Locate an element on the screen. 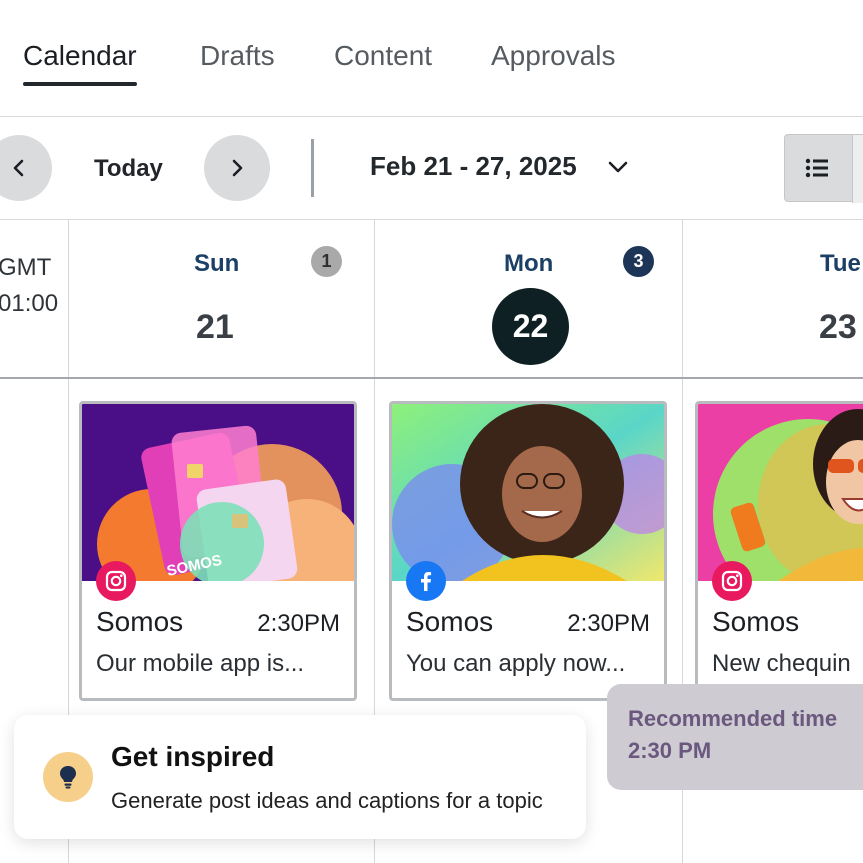 This screenshot has width=863, height=863. calendar-toolbar: Today Feb 21 - 27, 2025 is located at coordinates (431, 168).